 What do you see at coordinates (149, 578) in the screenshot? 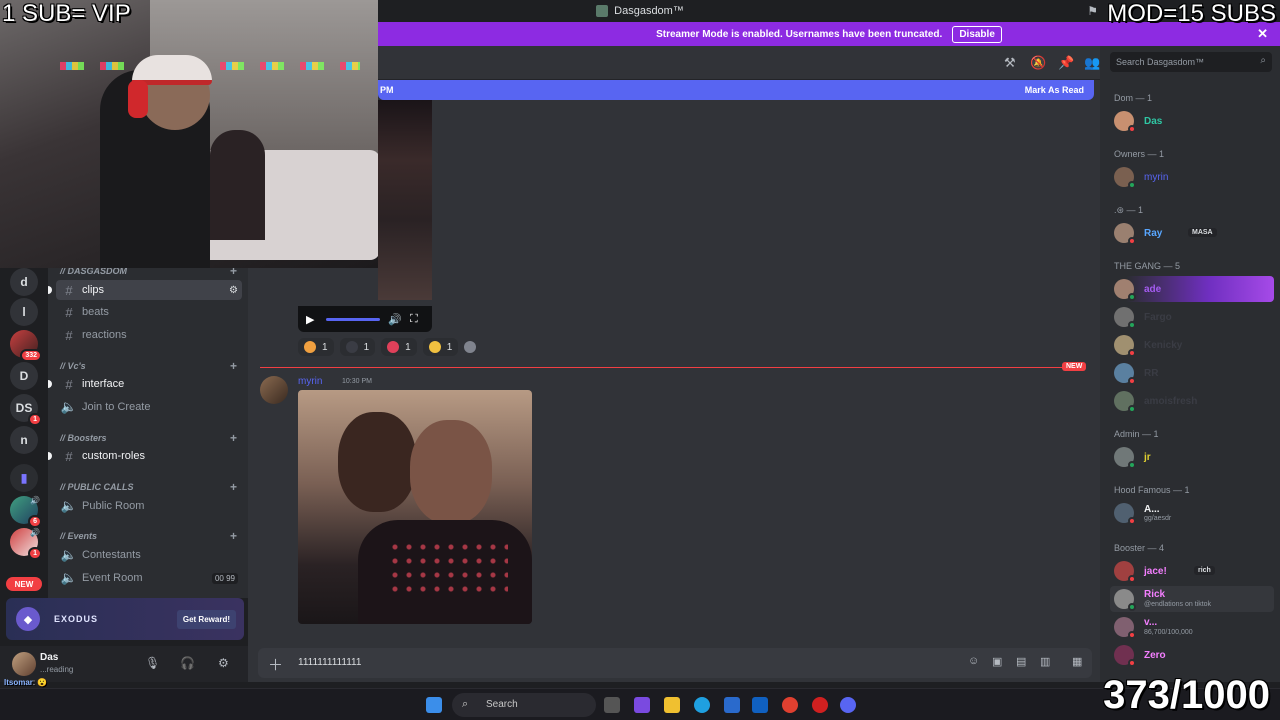
I see `channel-event-room: 🔈 Event Room 00 99` at bounding box center [149, 578].